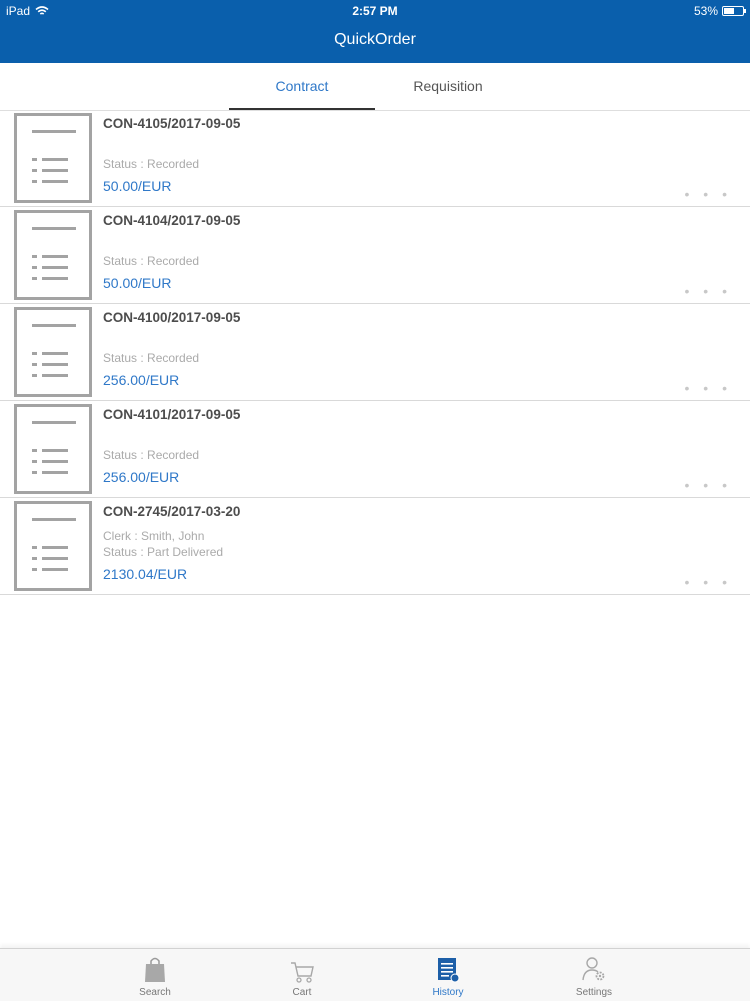  I want to click on order-title: CON-4101/2017-09-05, so click(172, 414).